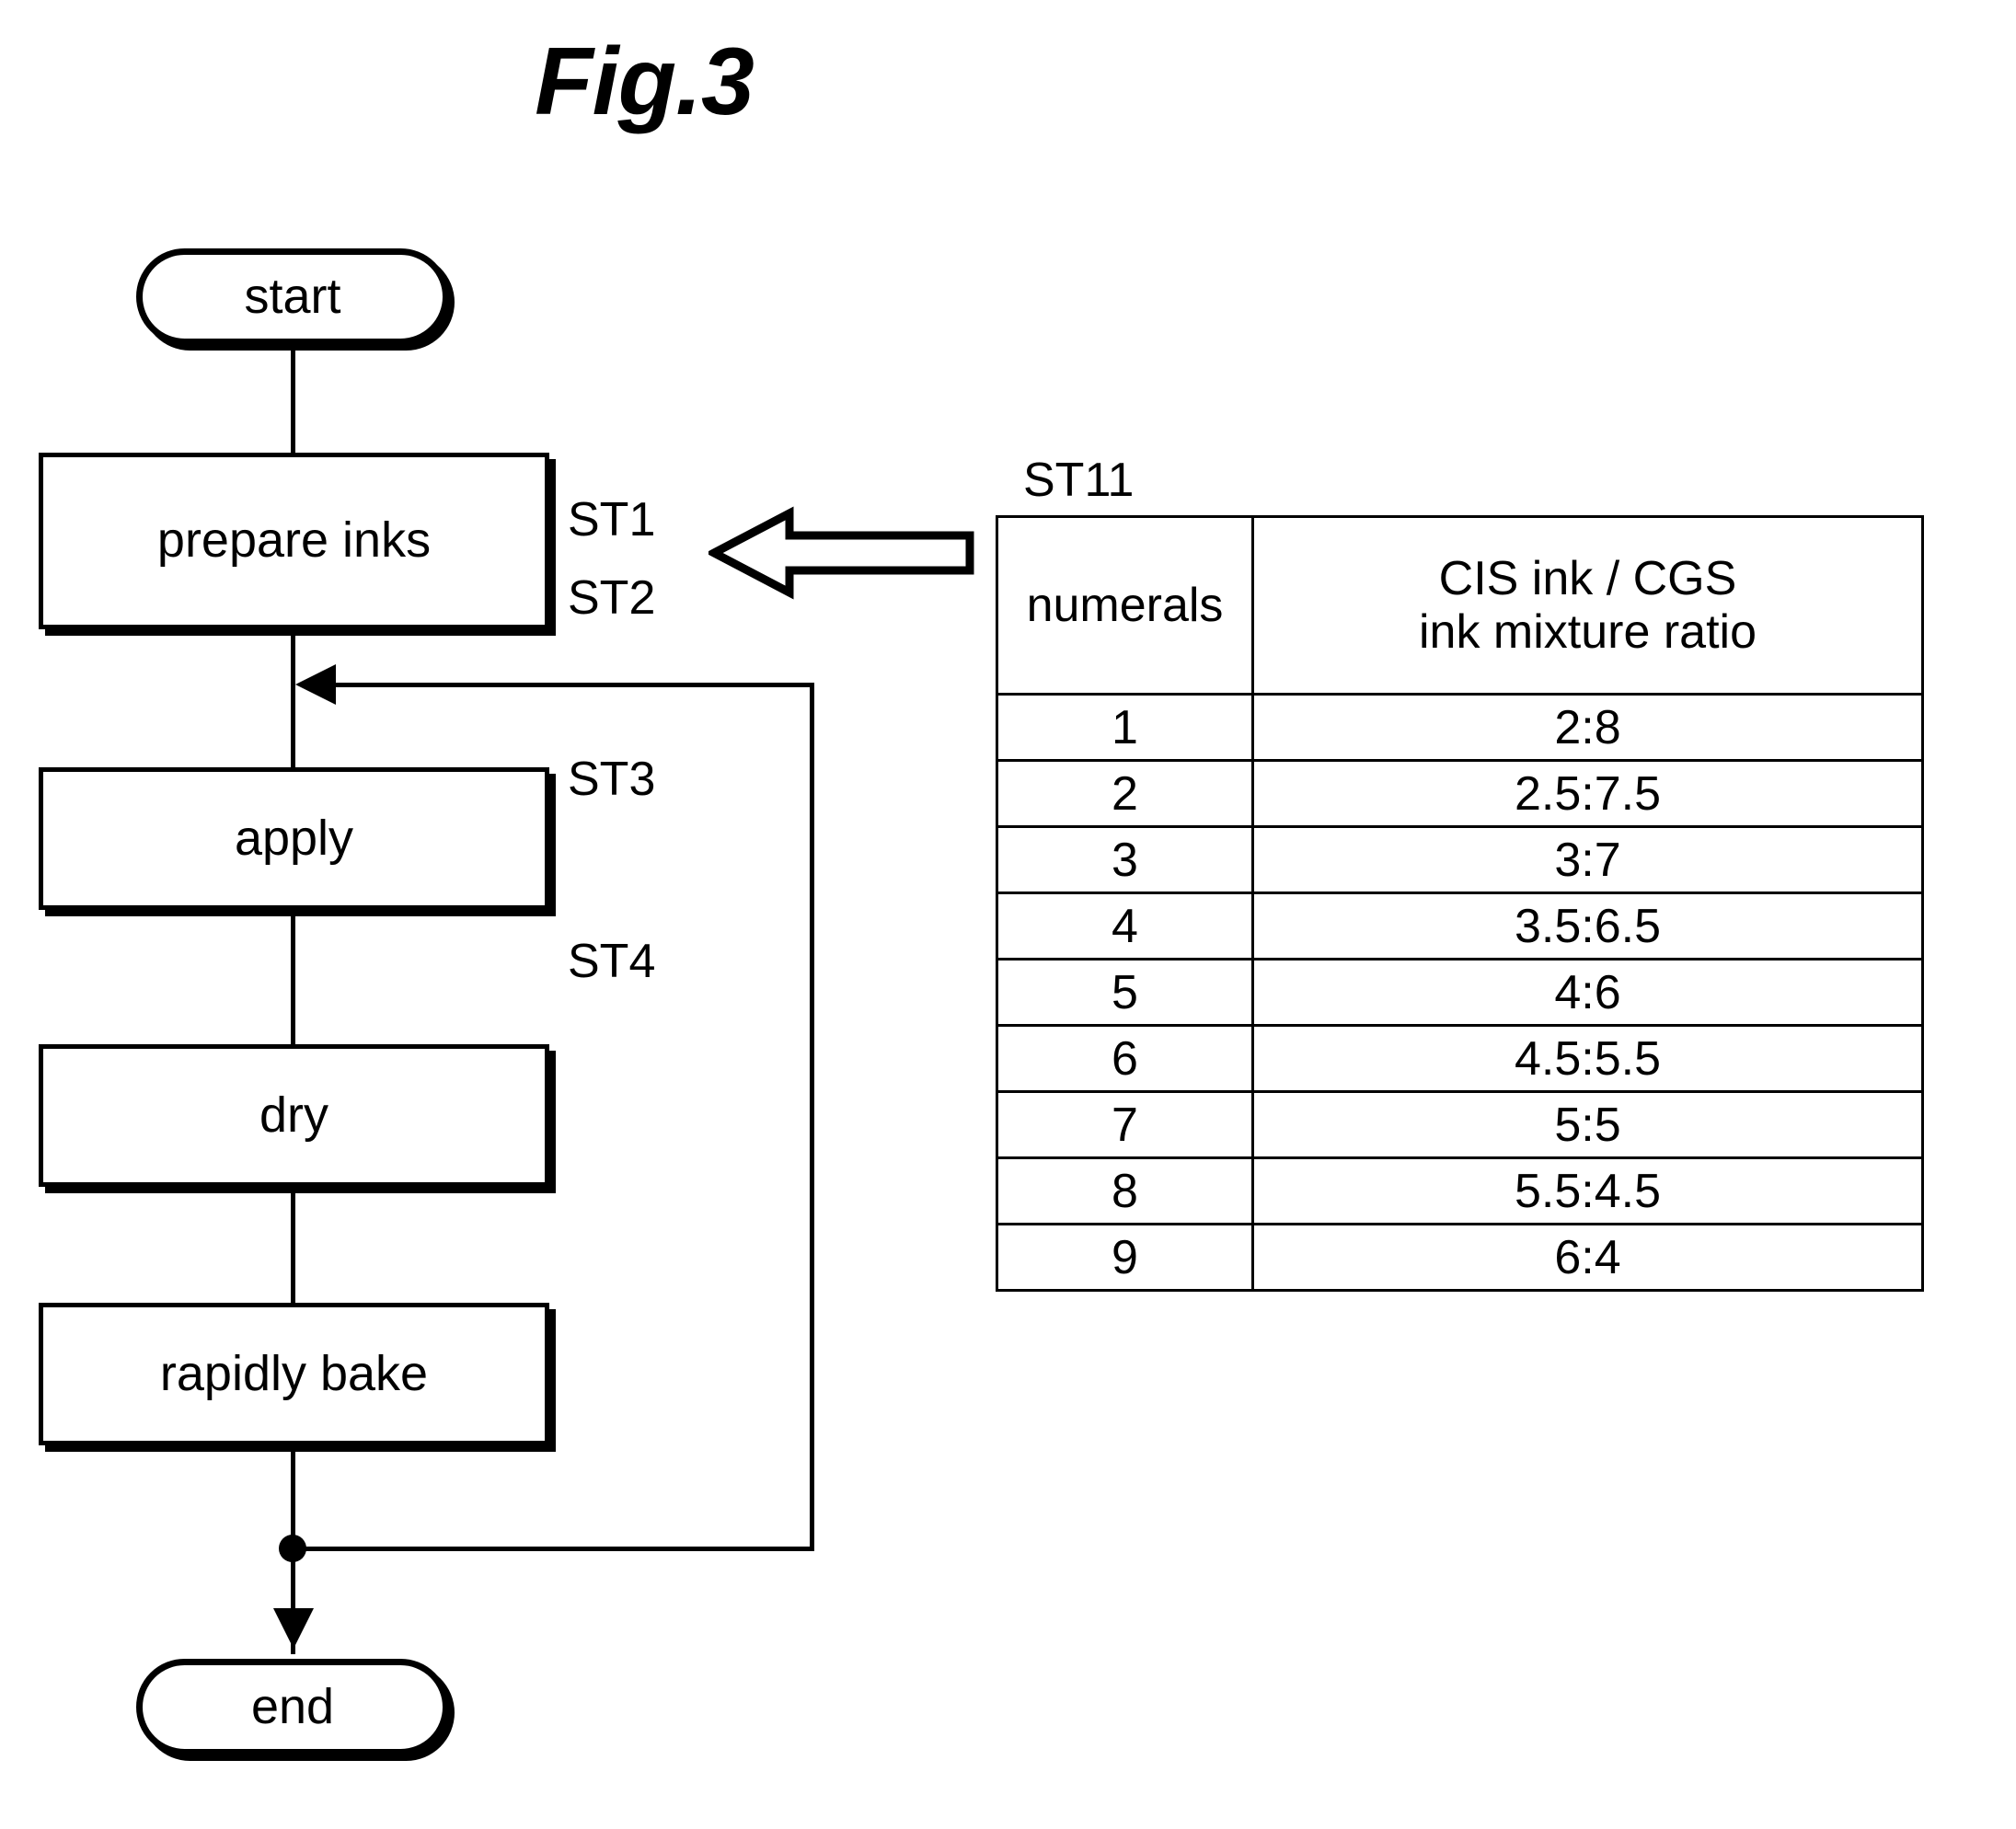  What do you see at coordinates (1587, 926) in the screenshot?
I see `table-cell-ratio: 3.5:6.5` at bounding box center [1587, 926].